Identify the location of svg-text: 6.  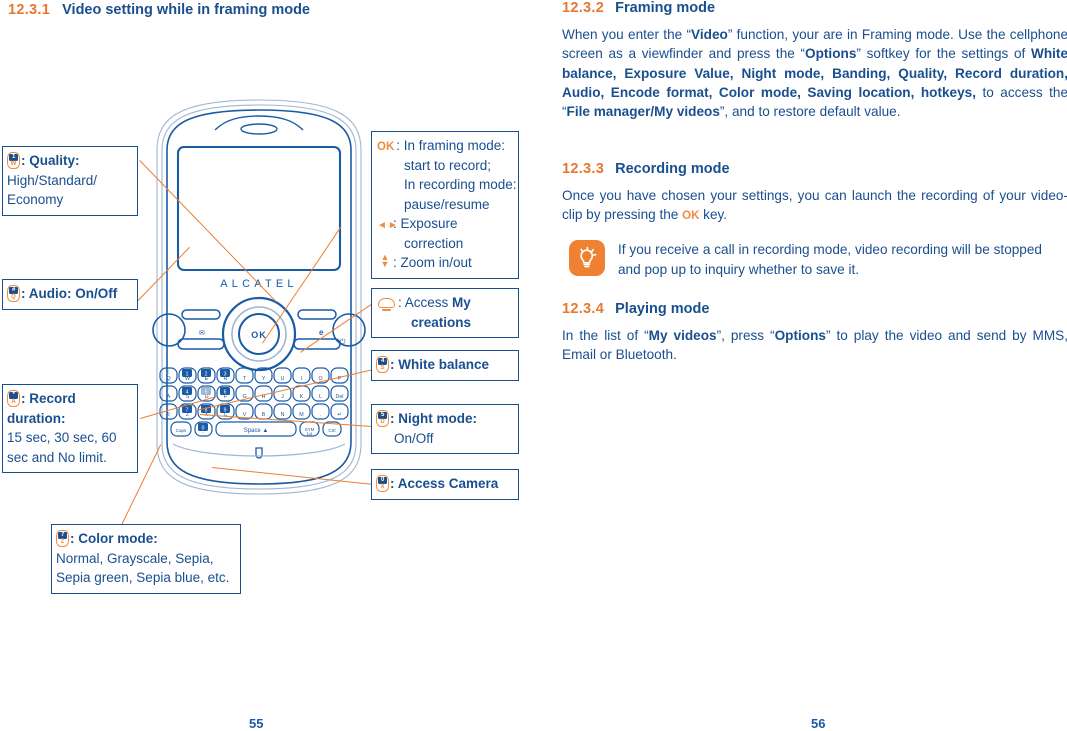
(225, 393).